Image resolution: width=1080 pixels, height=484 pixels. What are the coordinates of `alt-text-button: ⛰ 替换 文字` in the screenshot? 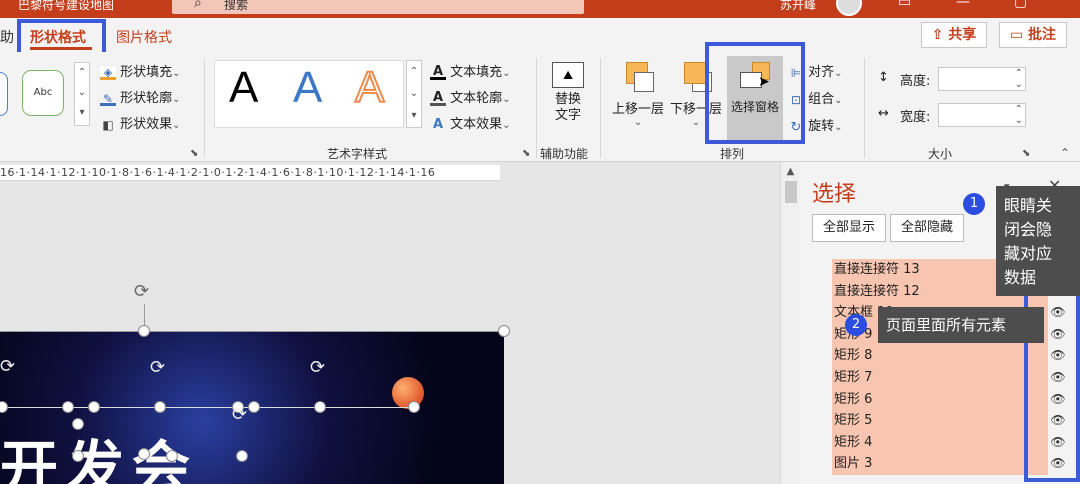 It's located at (568, 98).